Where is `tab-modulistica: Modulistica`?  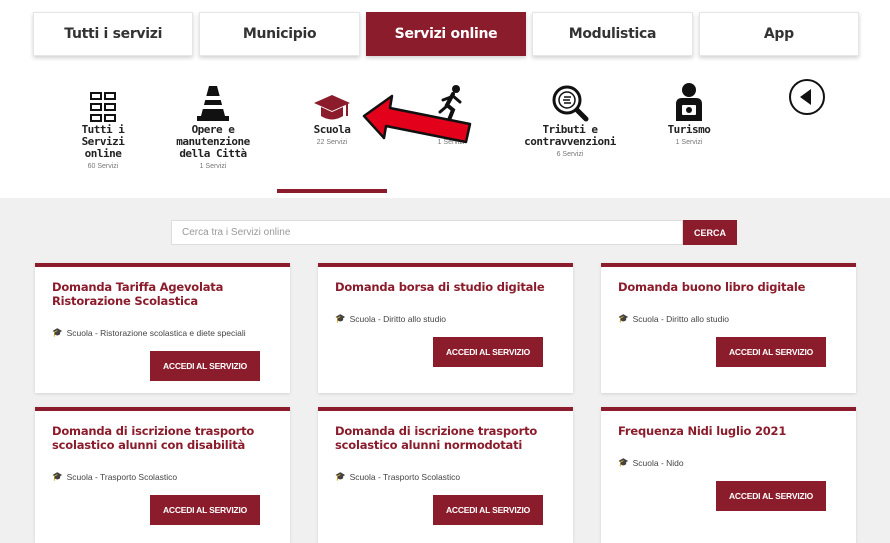
tab-modulistica: Modulistica is located at coordinates (612, 34).